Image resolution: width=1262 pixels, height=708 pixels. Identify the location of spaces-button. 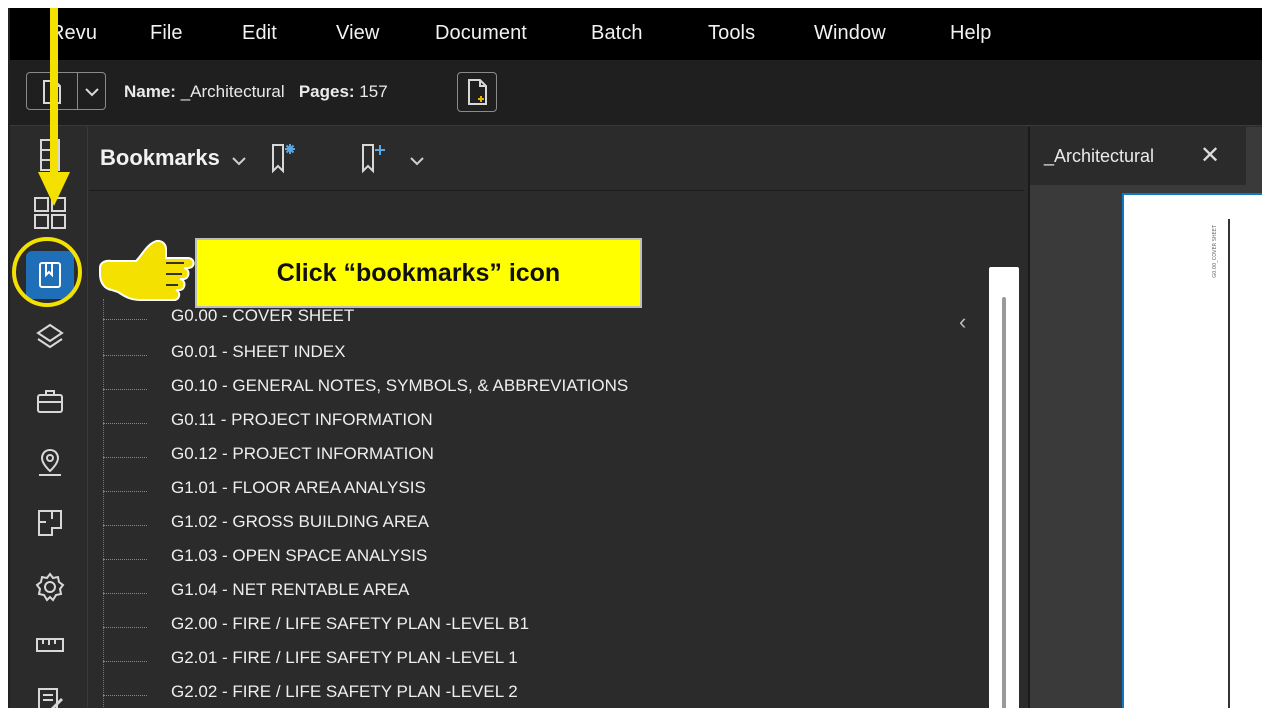
(50, 523).